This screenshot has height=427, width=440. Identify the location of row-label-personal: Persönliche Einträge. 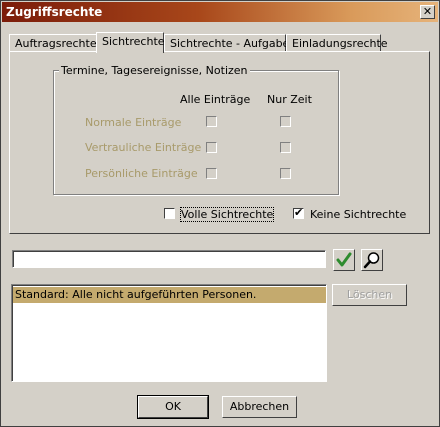
(141, 173).